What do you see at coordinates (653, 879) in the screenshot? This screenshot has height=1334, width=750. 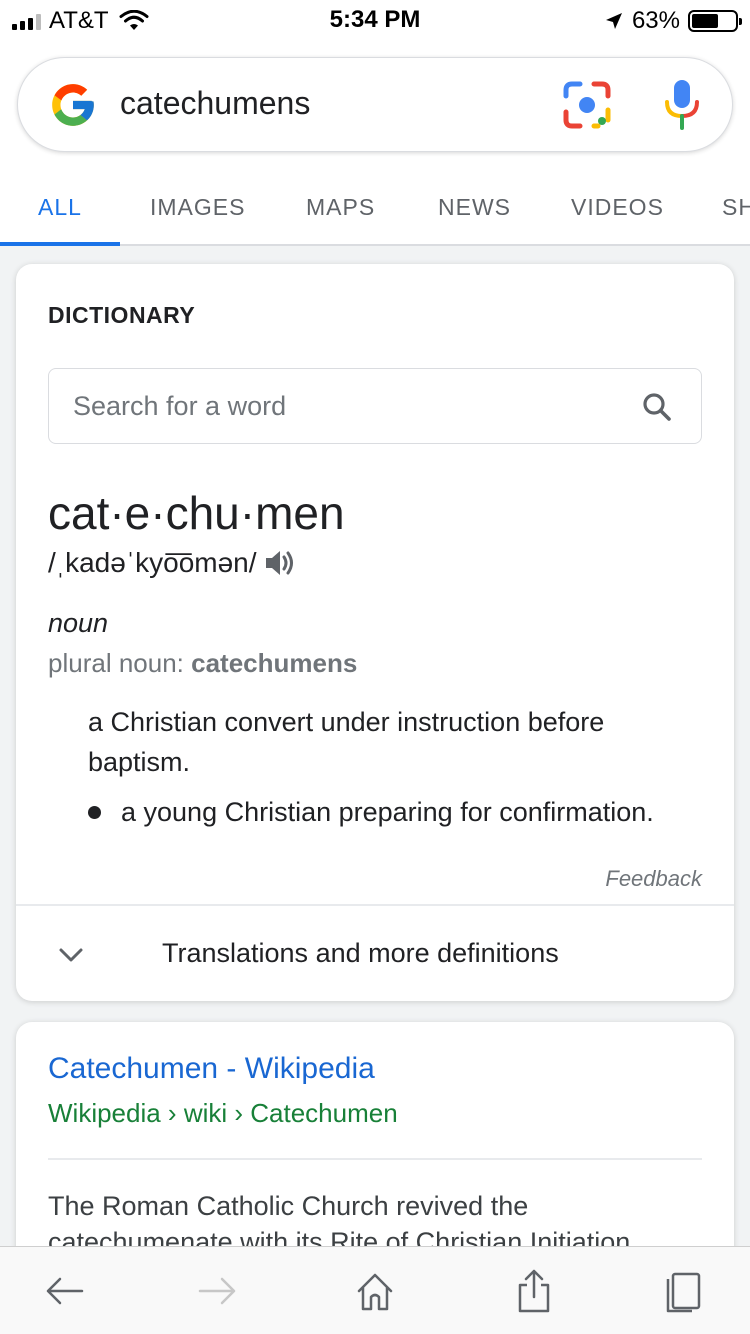 I see `feedback-link: Feedback` at bounding box center [653, 879].